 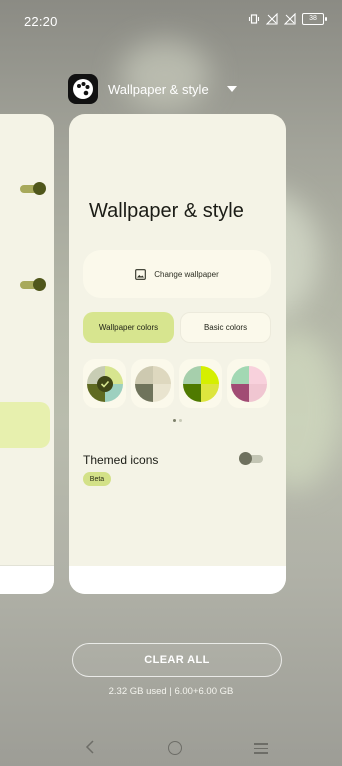 I want to click on tab-label: Wallpaper colors, so click(x=128, y=327).